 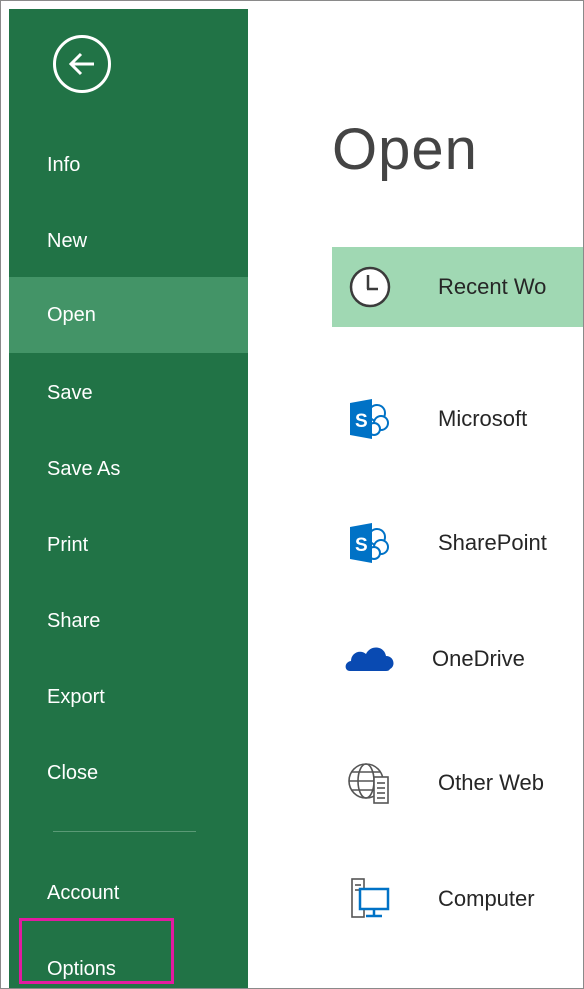 What do you see at coordinates (492, 542) in the screenshot?
I see `place-label: SharePoint` at bounding box center [492, 542].